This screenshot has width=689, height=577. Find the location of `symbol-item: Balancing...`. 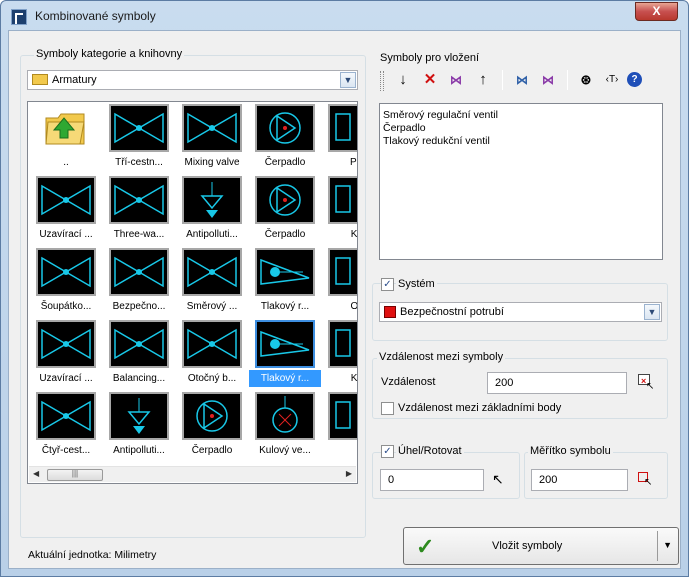

symbol-item: Balancing... is located at coordinates (139, 355).